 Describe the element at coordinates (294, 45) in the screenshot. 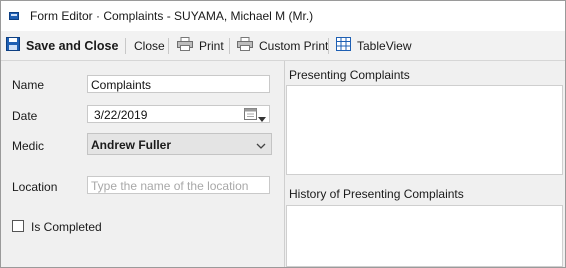

I see `custom-print-label: Custom Print` at that location.